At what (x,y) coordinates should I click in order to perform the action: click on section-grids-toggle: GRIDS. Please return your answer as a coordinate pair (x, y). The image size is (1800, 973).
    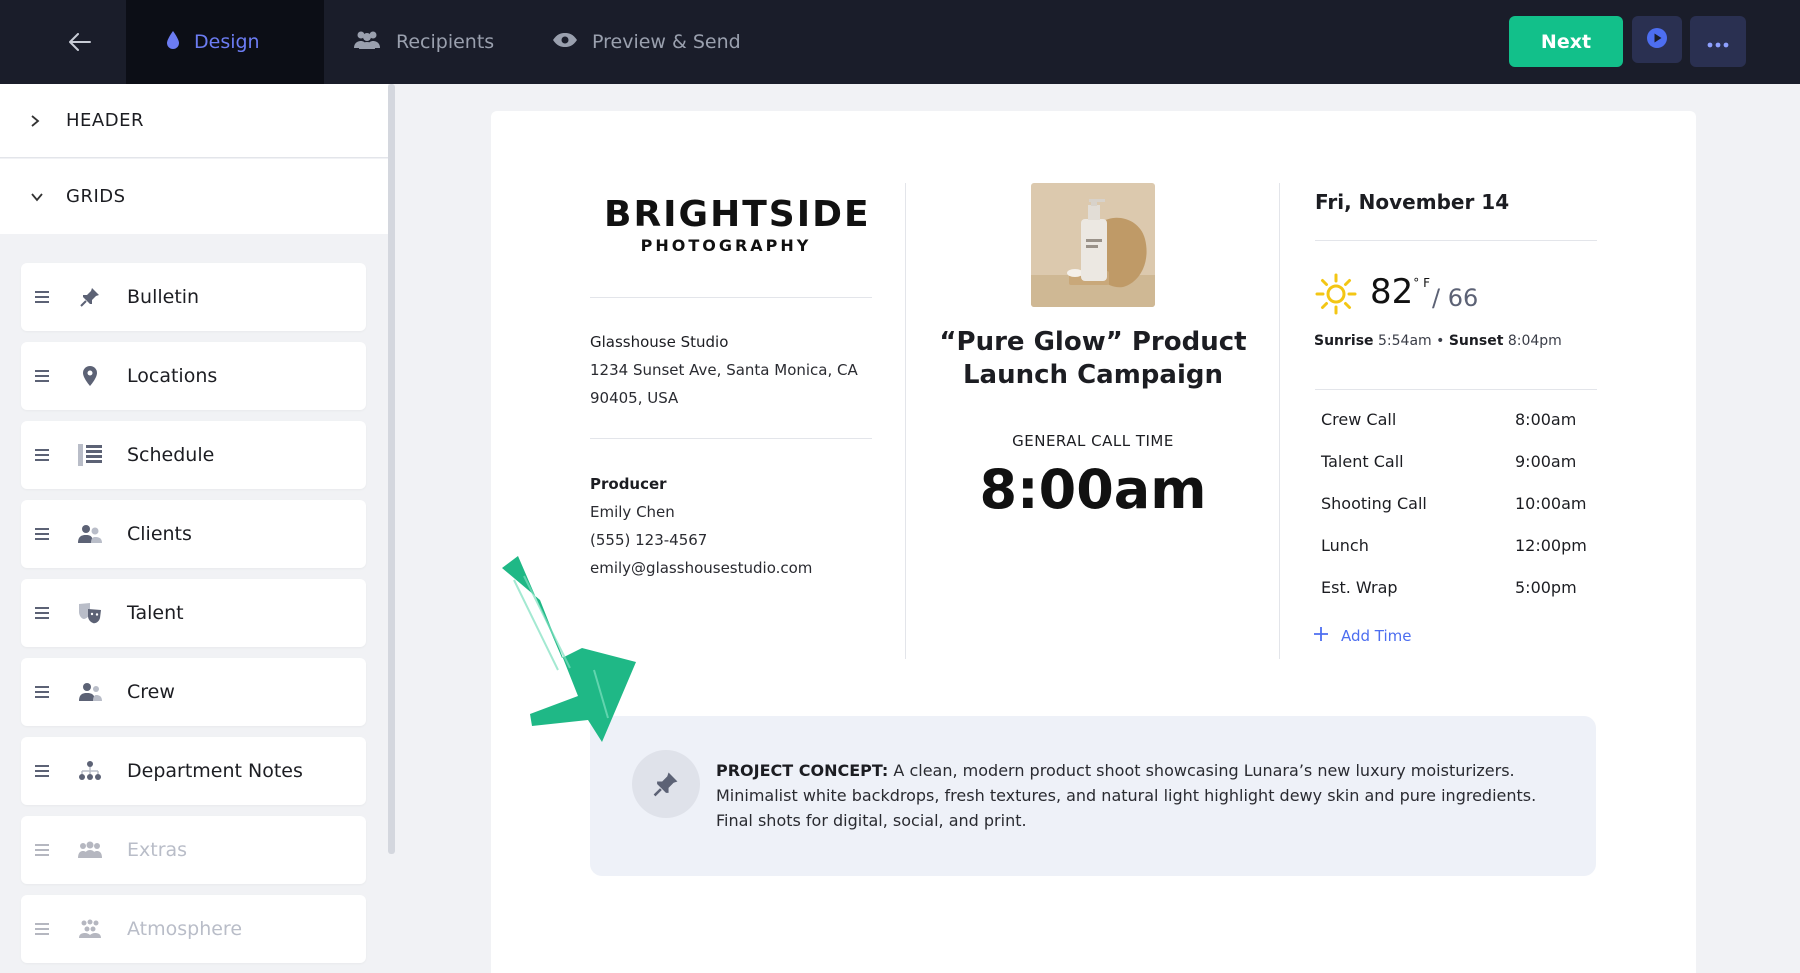
    Looking at the image, I should click on (194, 196).